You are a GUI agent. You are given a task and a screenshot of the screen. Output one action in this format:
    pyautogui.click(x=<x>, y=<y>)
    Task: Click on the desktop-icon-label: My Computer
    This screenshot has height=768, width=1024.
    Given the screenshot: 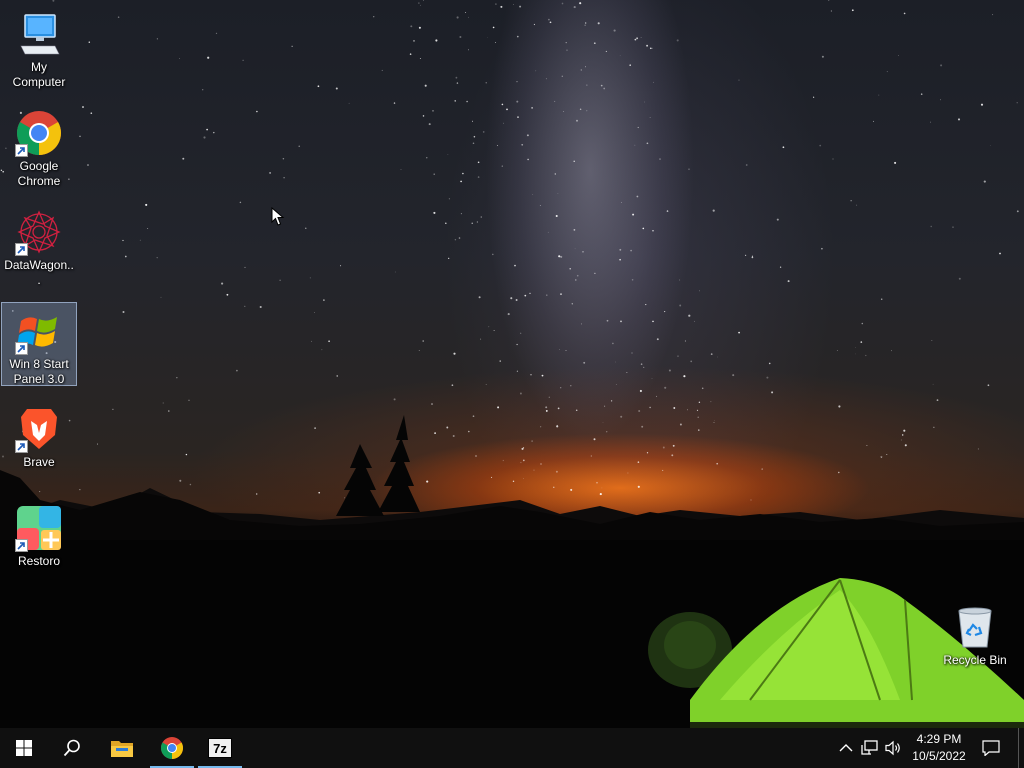 What is the action you would take?
    pyautogui.click(x=39, y=74)
    